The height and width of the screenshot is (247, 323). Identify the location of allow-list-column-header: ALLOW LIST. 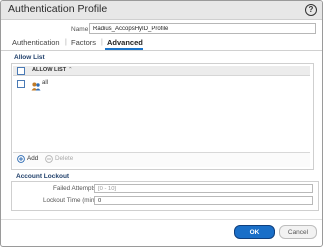
(49, 70).